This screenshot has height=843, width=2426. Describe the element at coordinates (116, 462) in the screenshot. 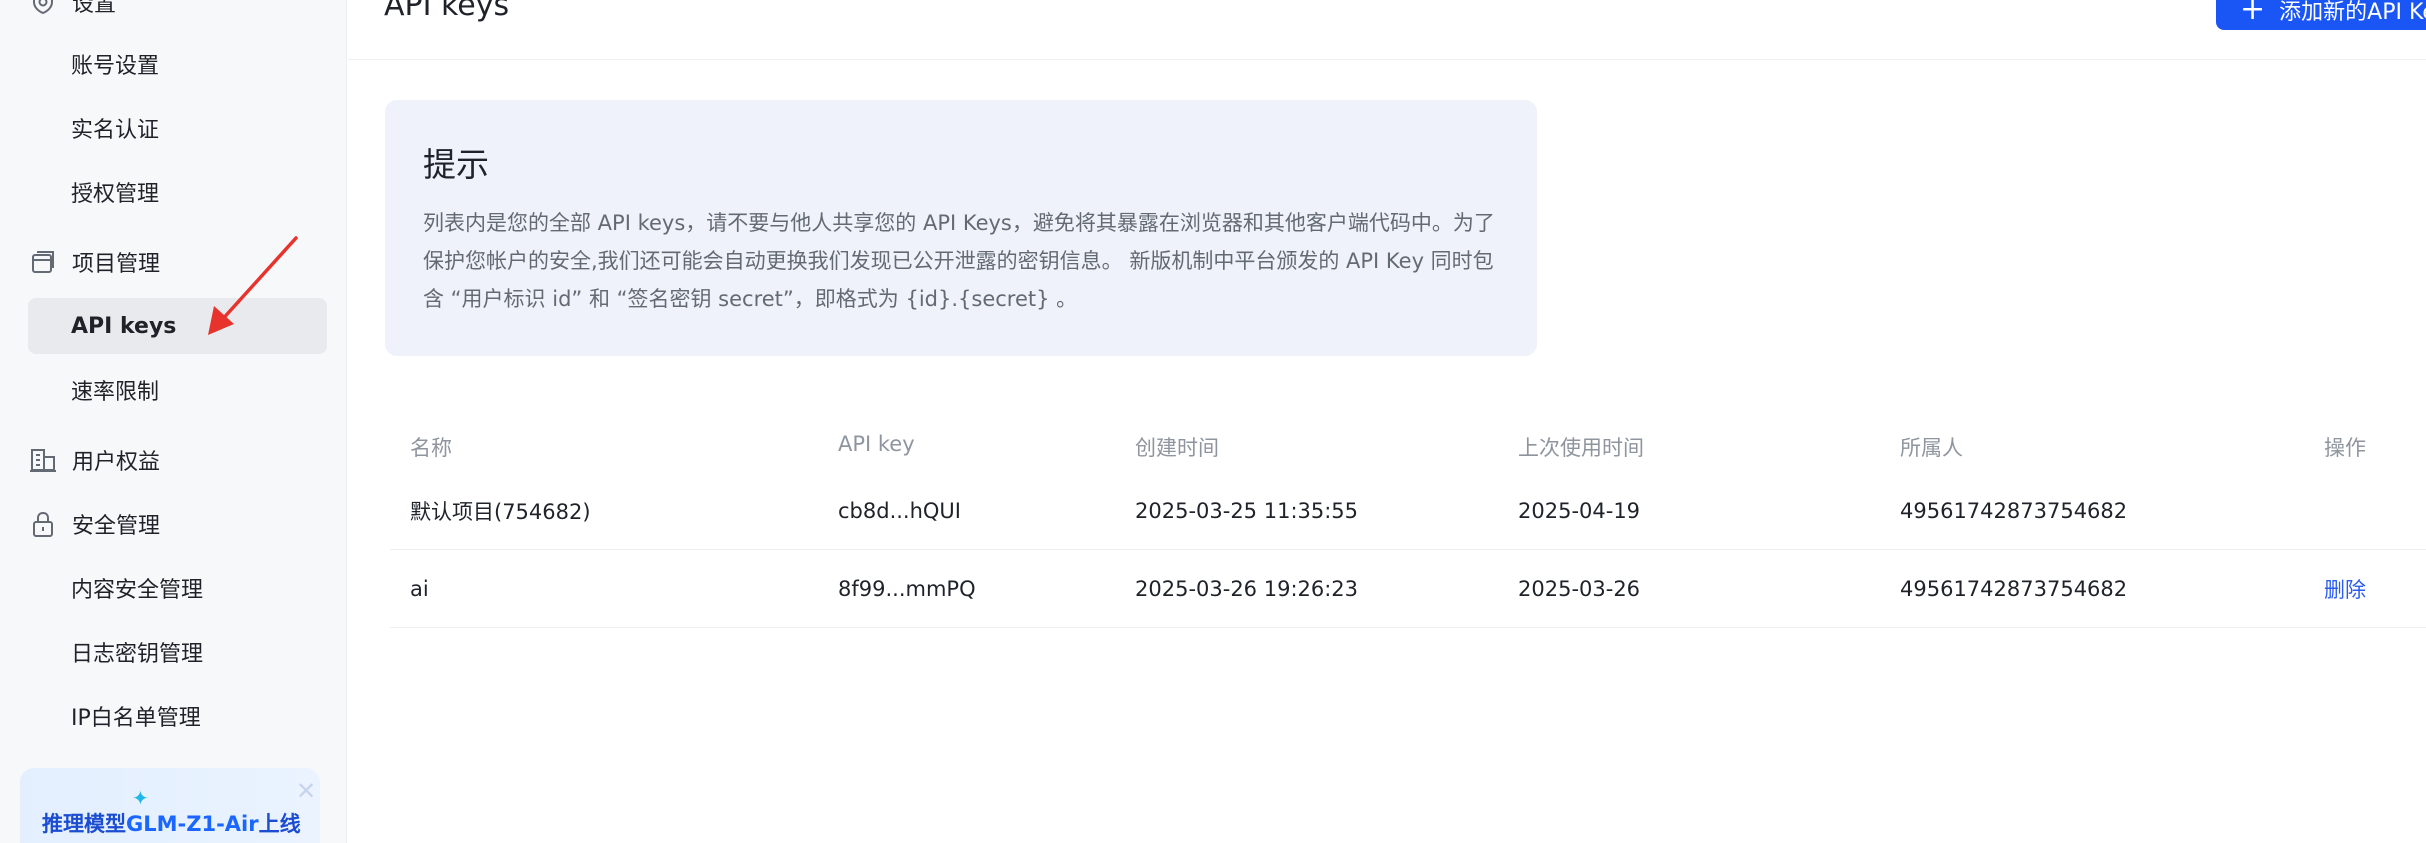

I see `sidebar-group-label: 用户权益` at that location.